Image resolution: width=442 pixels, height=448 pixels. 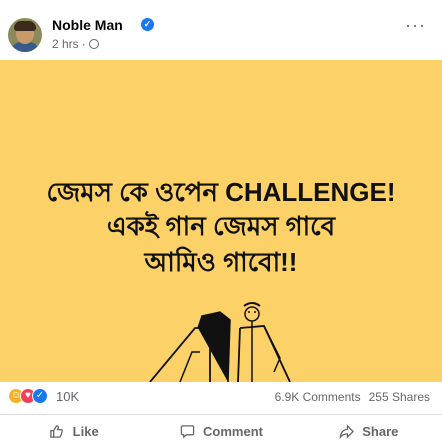 What do you see at coordinates (233, 431) in the screenshot?
I see `comment-label: Comment` at bounding box center [233, 431].